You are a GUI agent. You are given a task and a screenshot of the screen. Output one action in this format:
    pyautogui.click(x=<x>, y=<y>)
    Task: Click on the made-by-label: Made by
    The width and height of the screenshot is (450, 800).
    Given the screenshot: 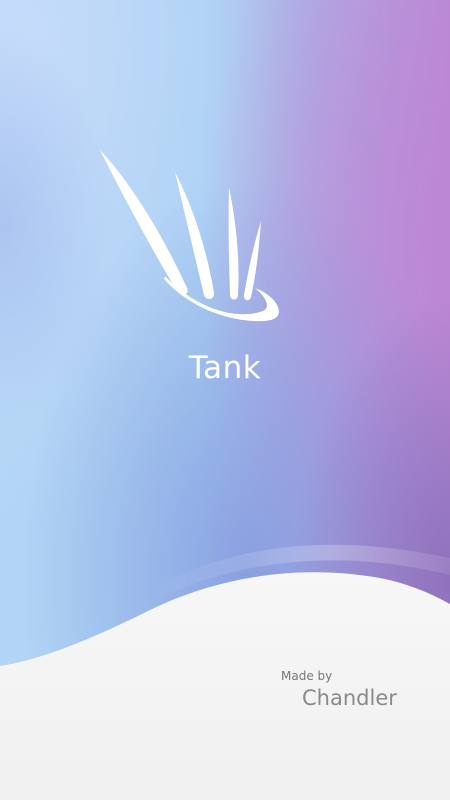 What is the action you would take?
    pyautogui.click(x=307, y=676)
    